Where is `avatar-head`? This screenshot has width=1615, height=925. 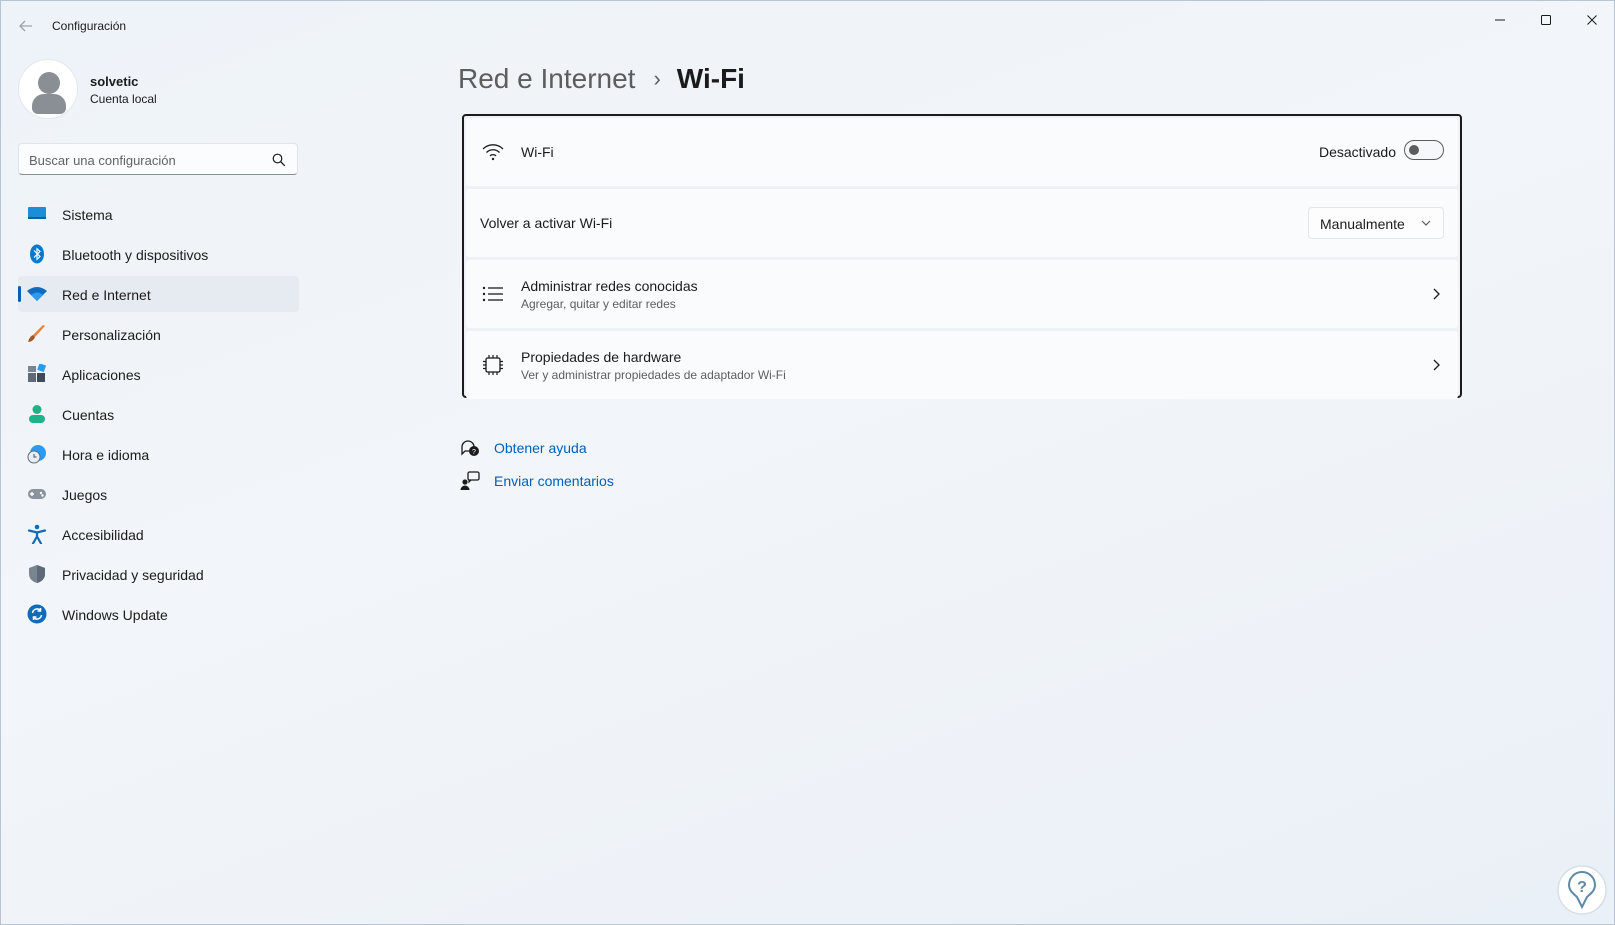 avatar-head is located at coordinates (49, 83).